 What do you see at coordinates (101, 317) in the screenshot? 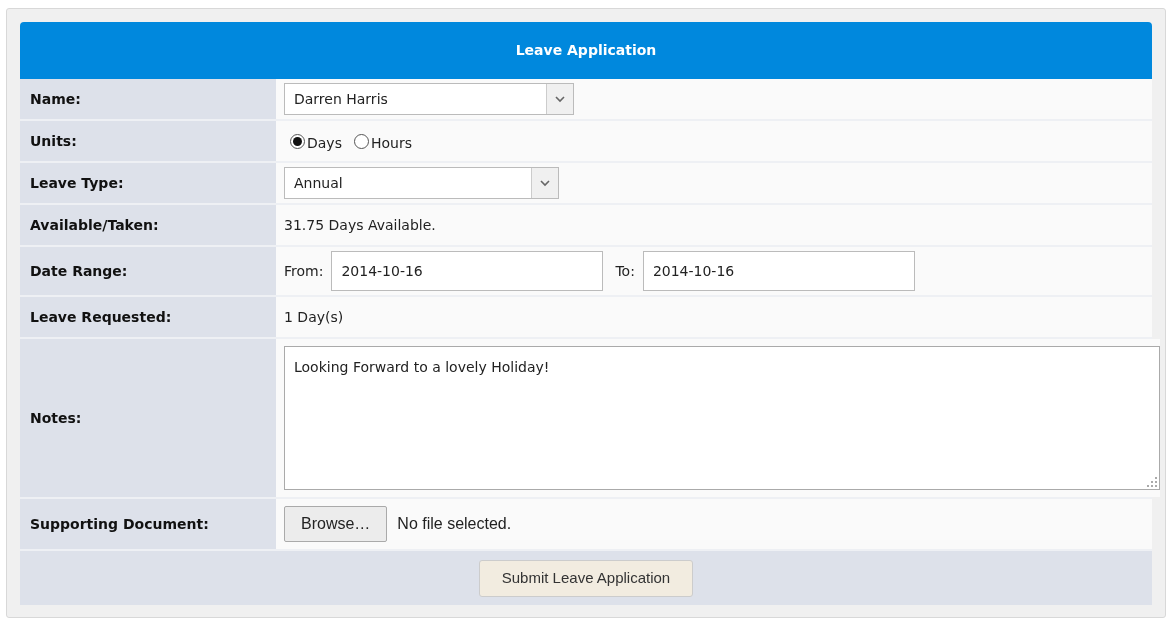
I see `field-label: Leave Requested:` at bounding box center [101, 317].